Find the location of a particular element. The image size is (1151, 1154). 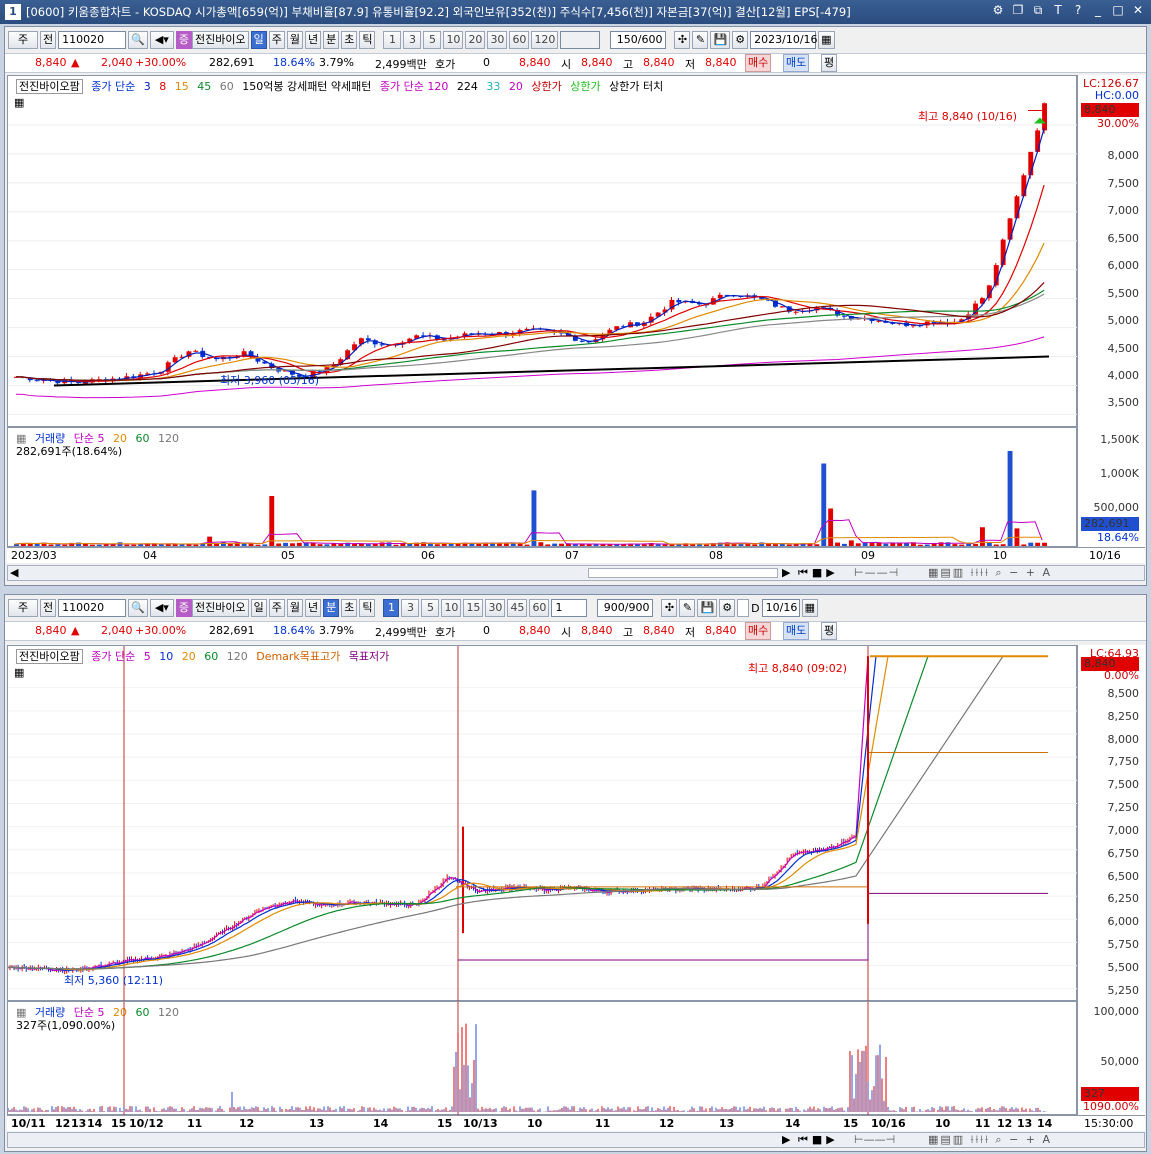

scroll-thumb is located at coordinates (683, 573).